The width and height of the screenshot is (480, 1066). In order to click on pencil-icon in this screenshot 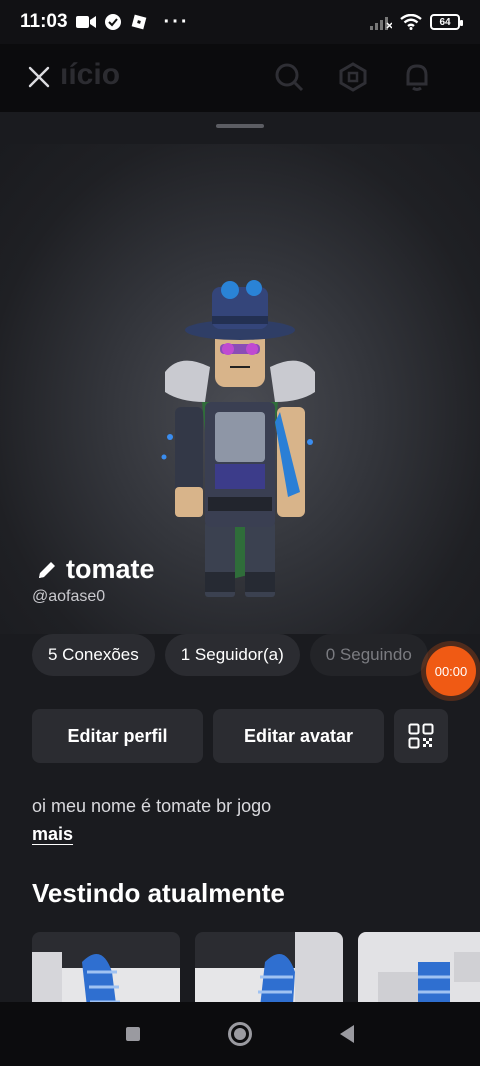, I will do `click(47, 570)`.